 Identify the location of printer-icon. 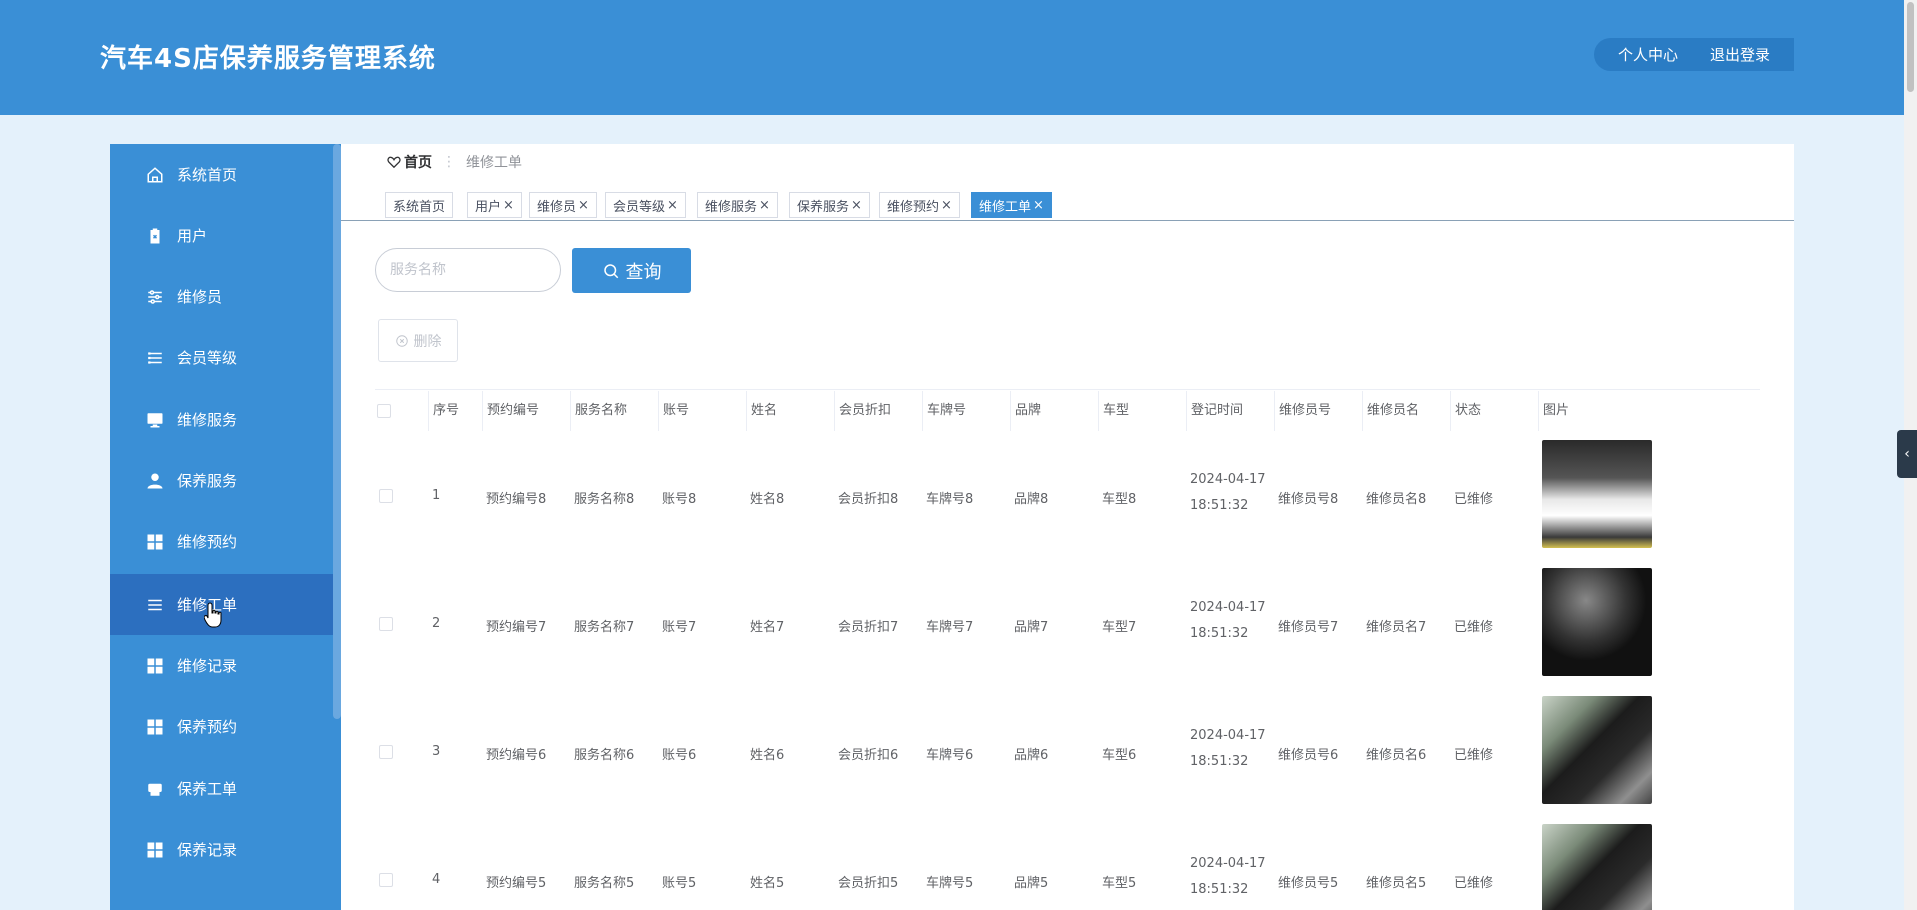
(155, 789).